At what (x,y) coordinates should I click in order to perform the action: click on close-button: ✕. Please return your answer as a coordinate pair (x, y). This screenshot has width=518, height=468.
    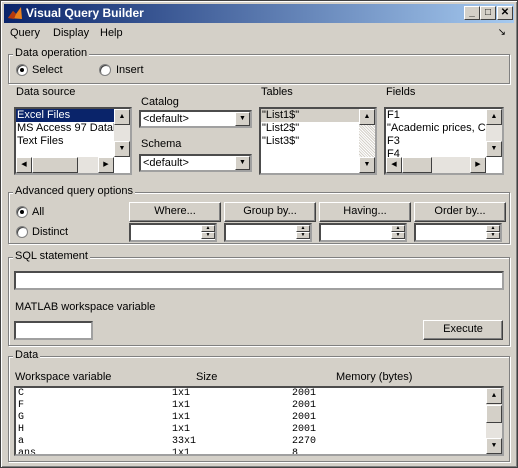
    Looking at the image, I should click on (505, 13).